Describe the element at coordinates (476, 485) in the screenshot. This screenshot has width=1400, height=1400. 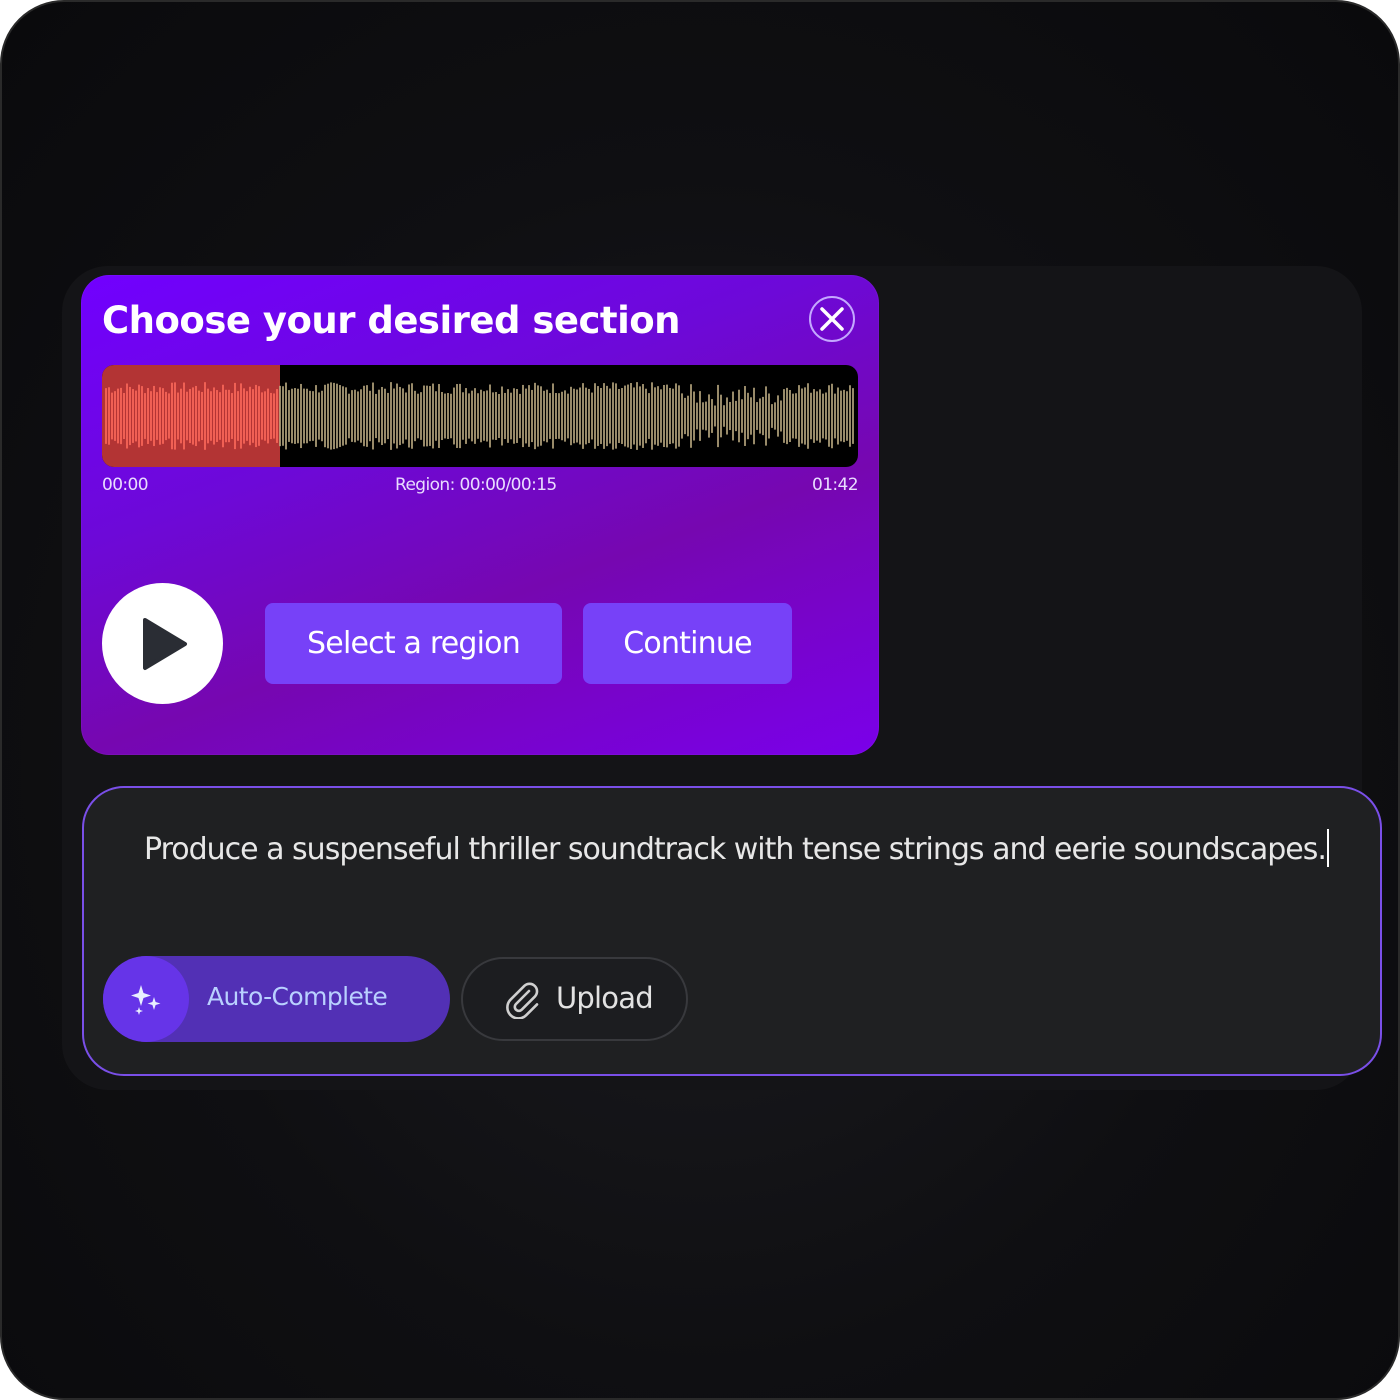
I see `region-label: Region: 00:00/00:15` at that location.